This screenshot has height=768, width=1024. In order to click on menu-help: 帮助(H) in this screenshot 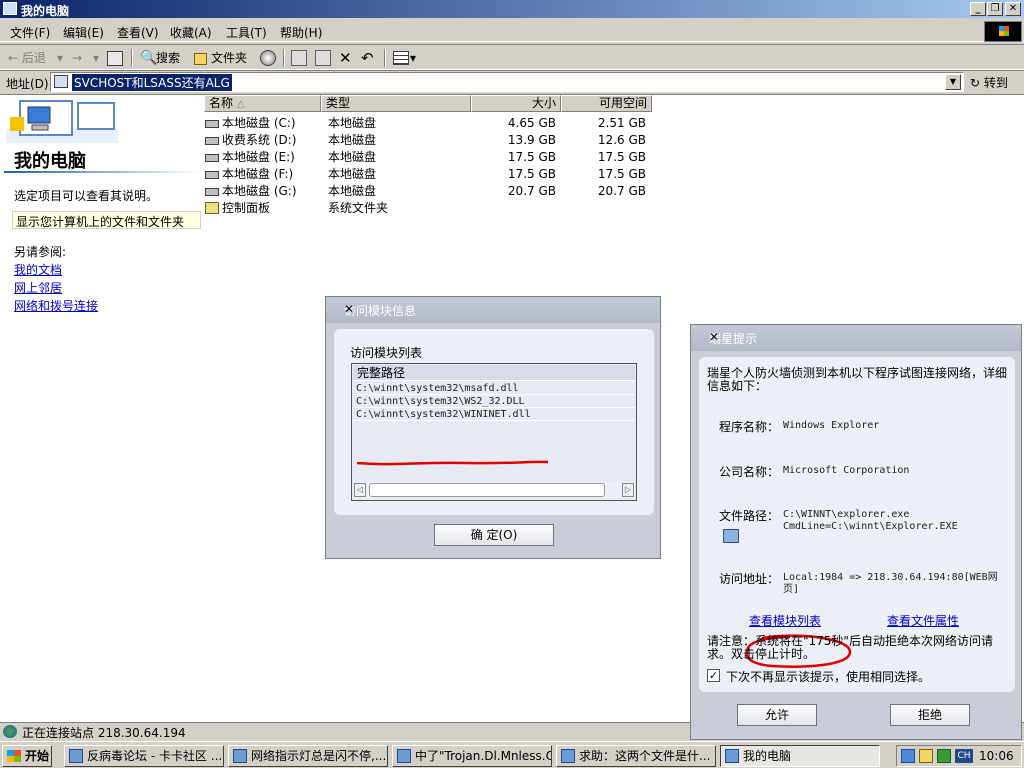, I will do `click(301, 32)`.